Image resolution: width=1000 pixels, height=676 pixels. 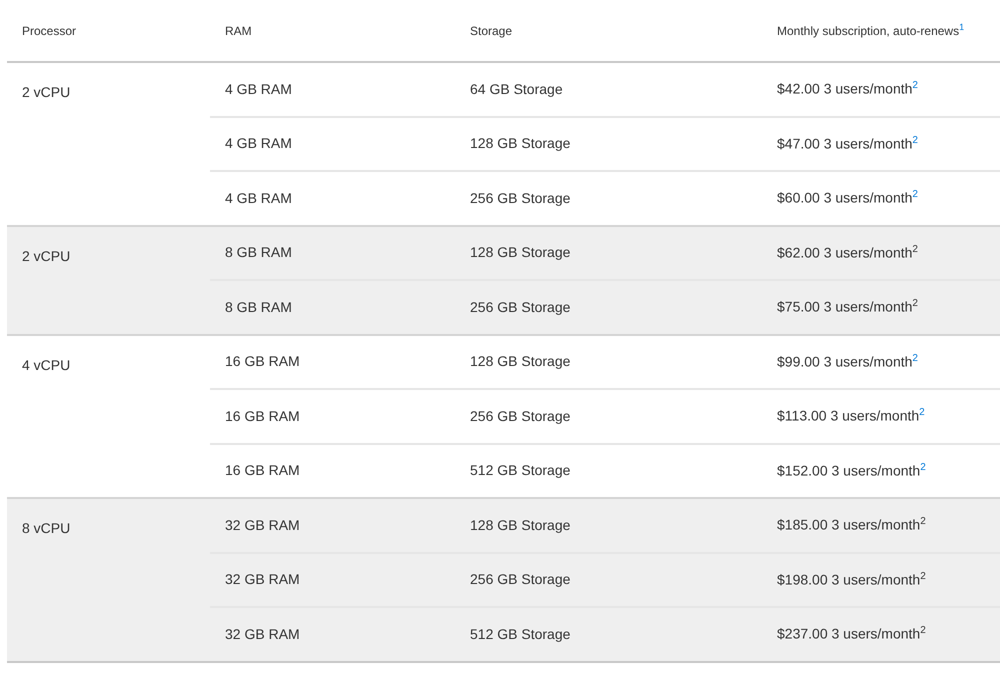 What do you see at coordinates (848, 634) in the screenshot?
I see `price-text: $237.00 3 users/month` at bounding box center [848, 634].